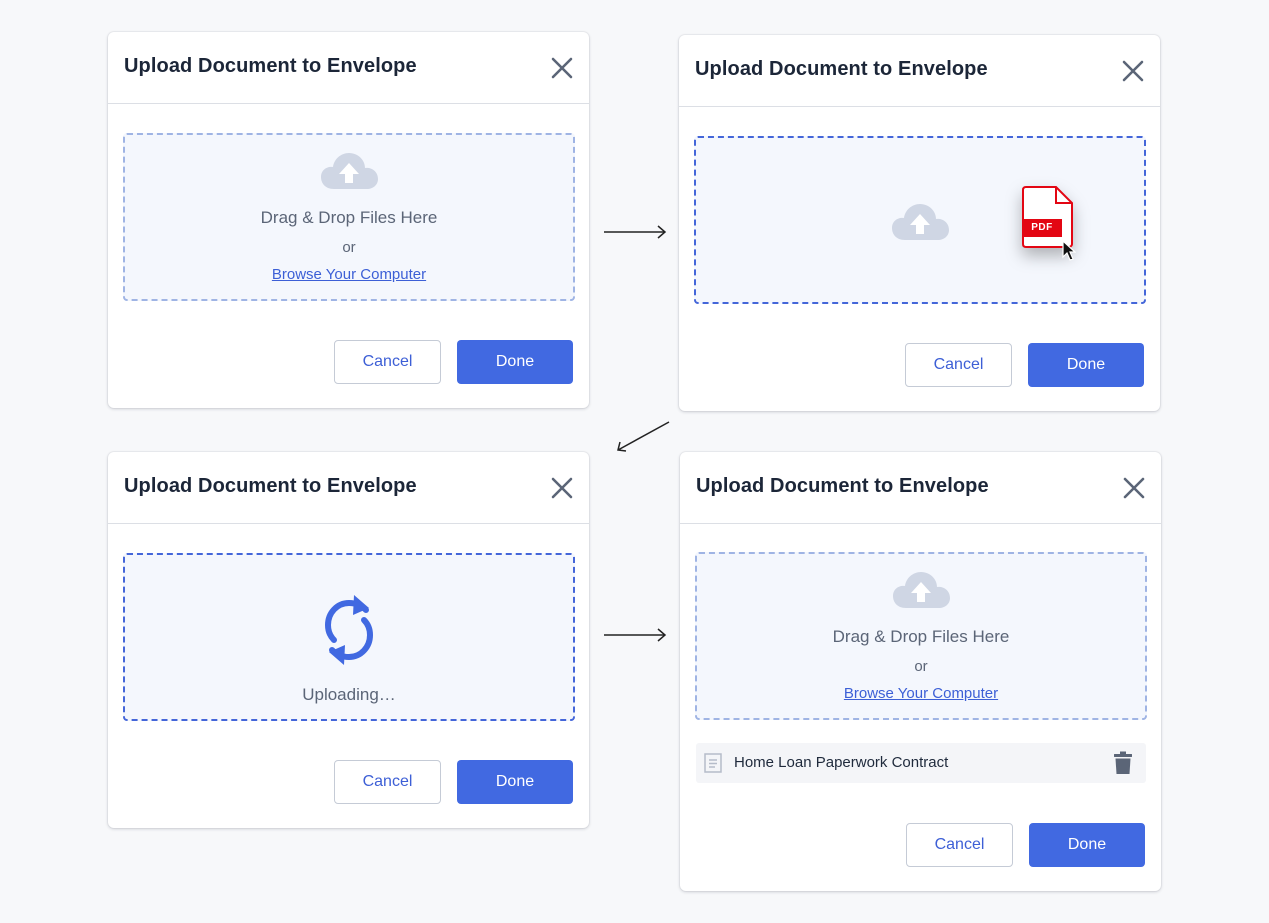 The height and width of the screenshot is (923, 1269). What do you see at coordinates (1123, 763) in the screenshot?
I see `trash-icon` at bounding box center [1123, 763].